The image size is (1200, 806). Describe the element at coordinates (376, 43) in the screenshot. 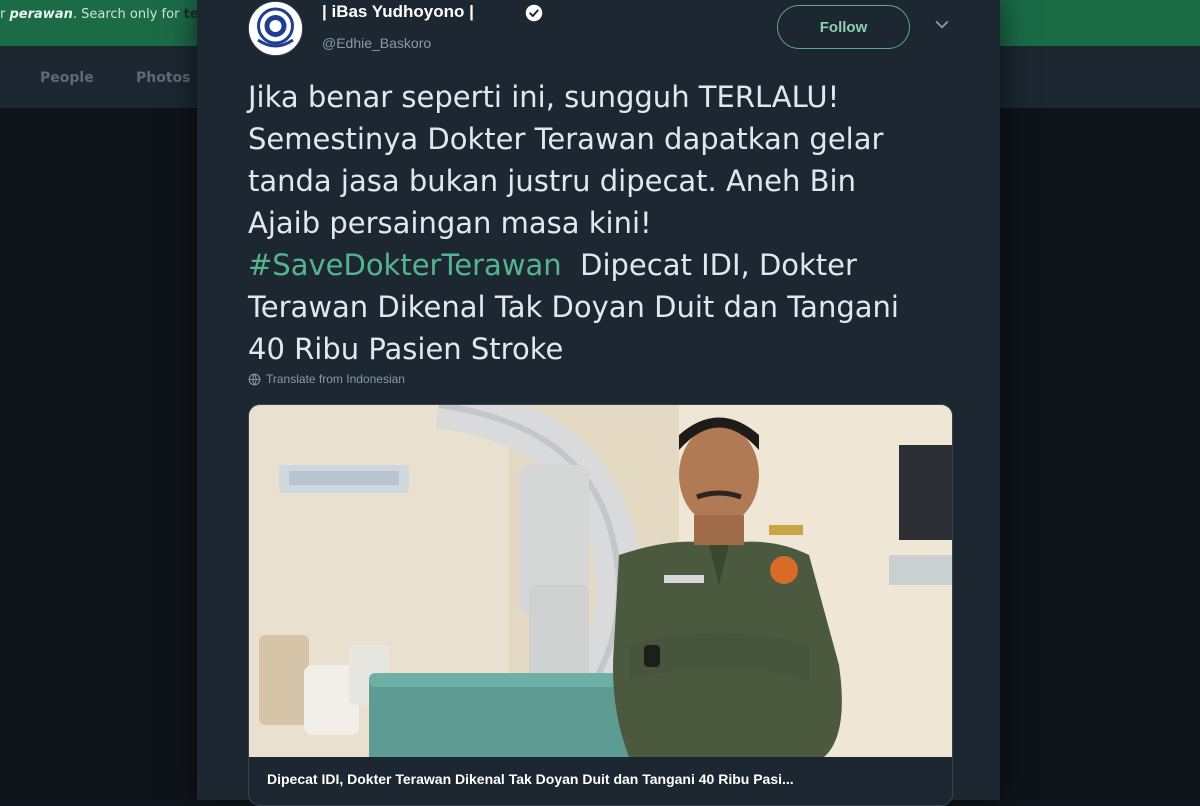

I see `user-handle: @Edhie_Baskoro` at that location.